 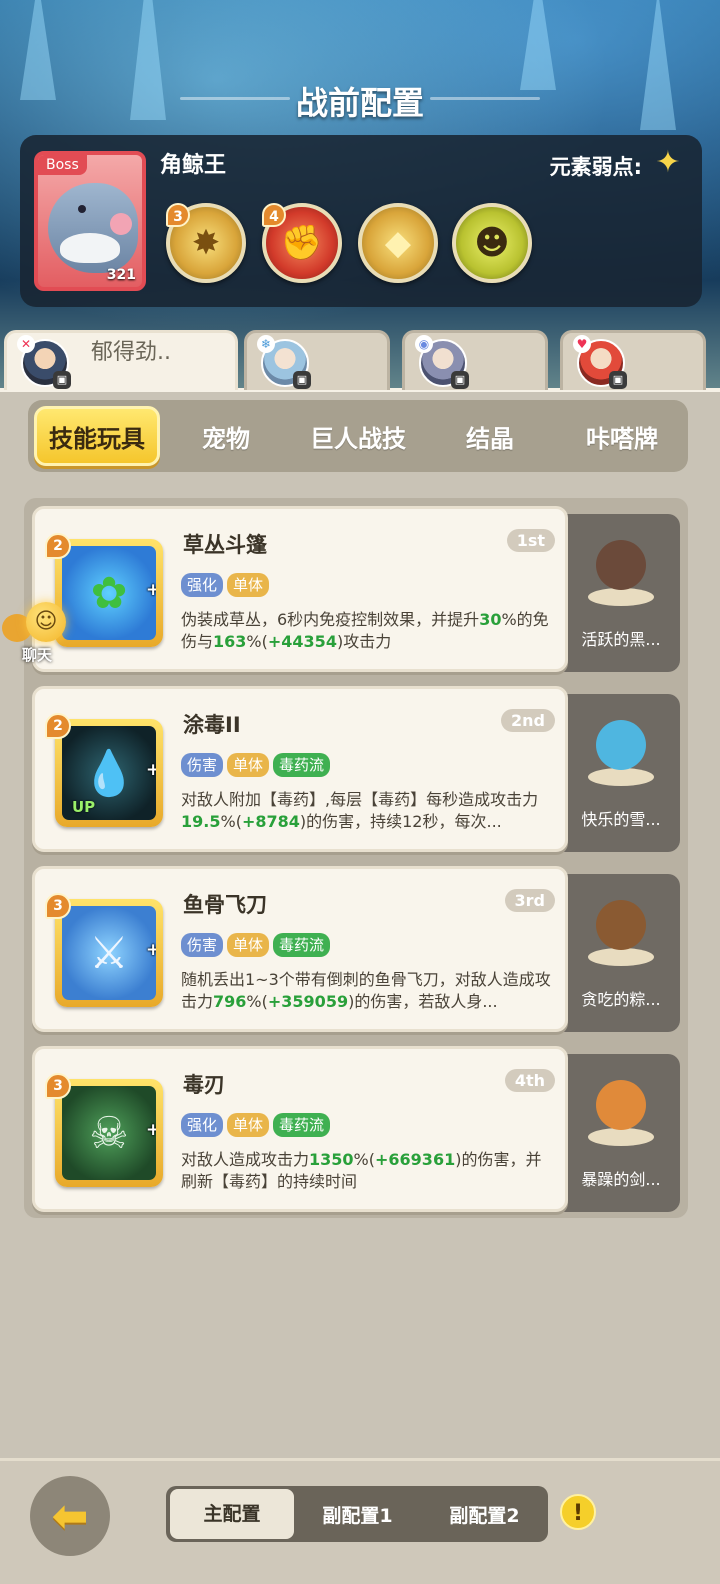 I want to click on character-avatar: ◉ ▣, so click(x=442, y=362).